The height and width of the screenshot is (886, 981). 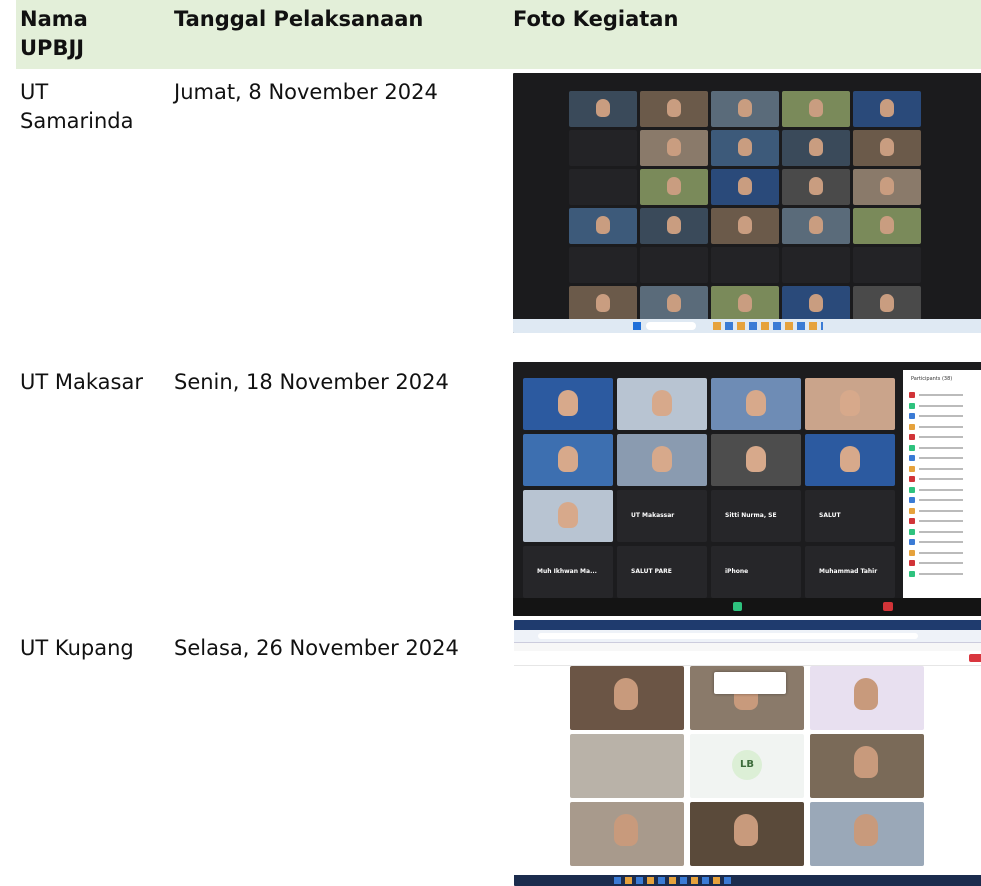 I want to click on tile-name: Muhammad Tahir, so click(x=848, y=571).